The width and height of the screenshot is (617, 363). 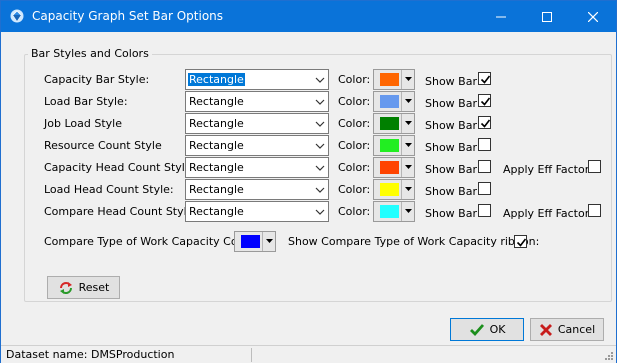 I want to click on compare-color-swatch, so click(x=250, y=241).